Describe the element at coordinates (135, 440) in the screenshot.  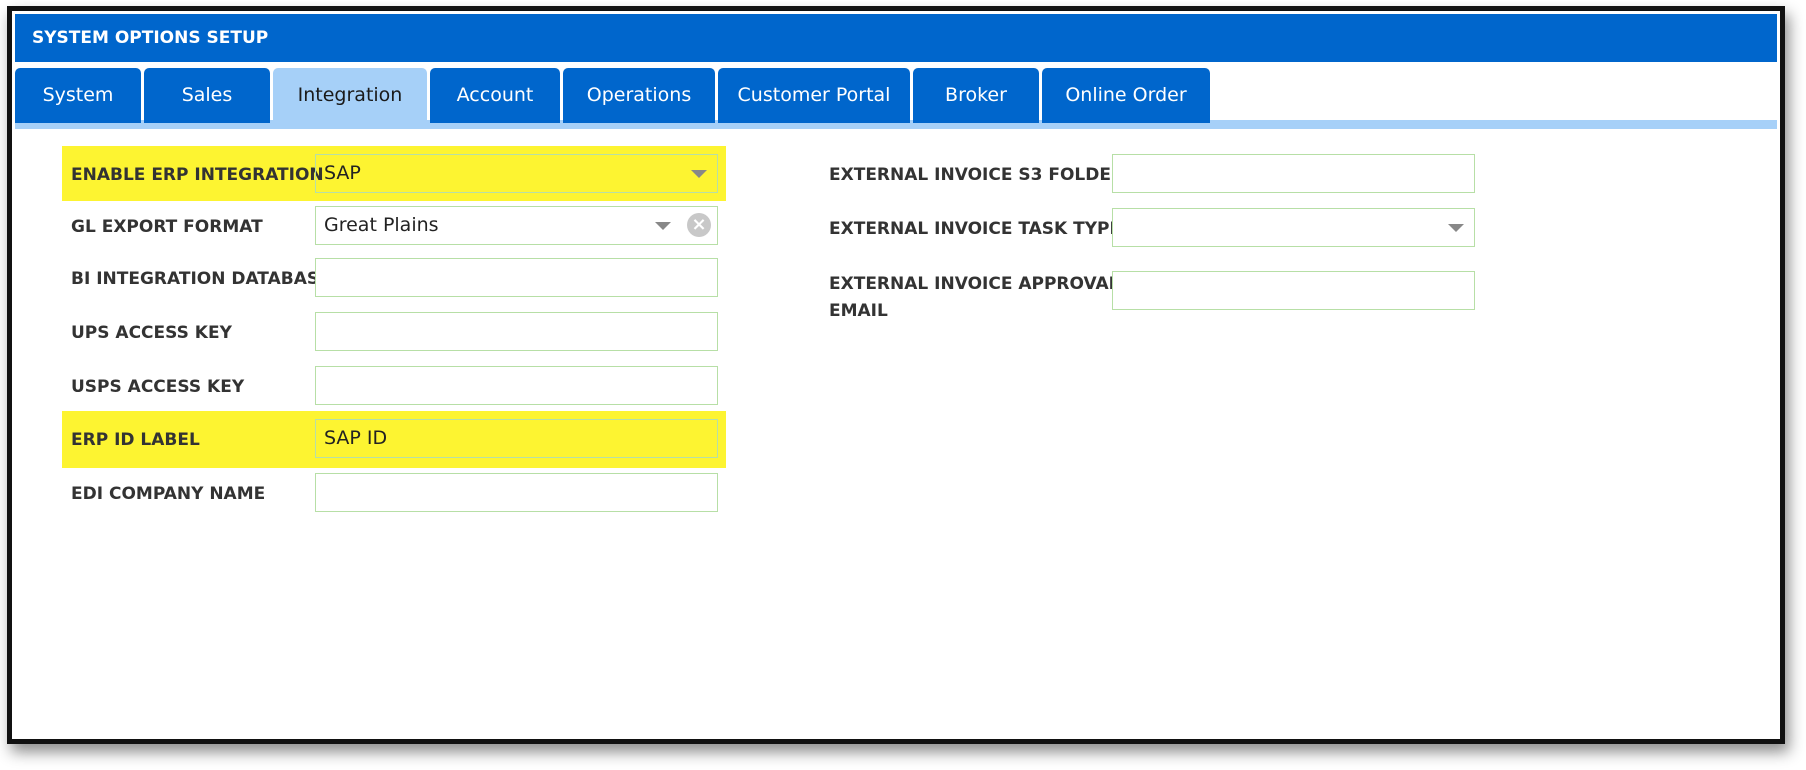
I see `erp-id-label-label: ERP ID LABEL` at that location.